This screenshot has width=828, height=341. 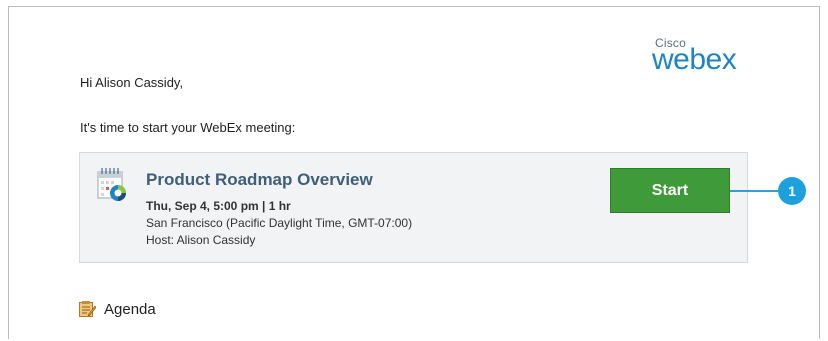 What do you see at coordinates (201, 240) in the screenshot?
I see `meeting-host: Host: Alison Cassidy` at bounding box center [201, 240].